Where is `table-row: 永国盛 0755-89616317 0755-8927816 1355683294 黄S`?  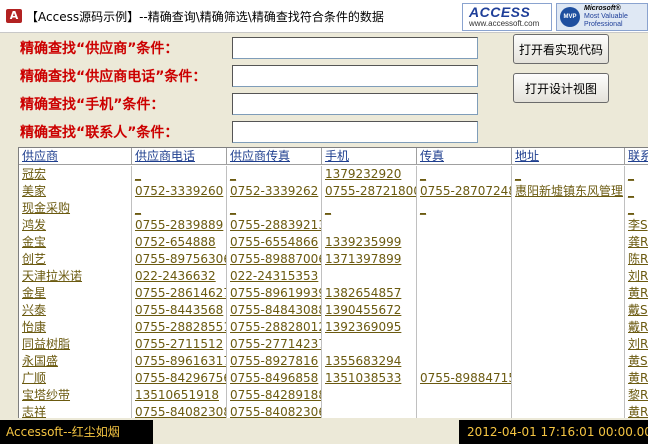
table-row: 永国盛 0755-89616317 0755-8927816 1355683294 黄S is located at coordinates (333, 361).